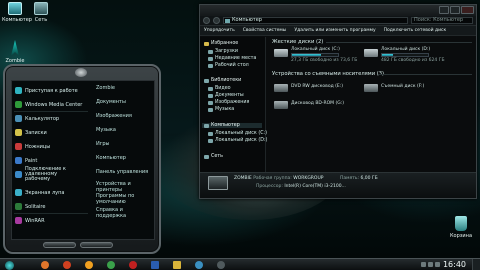  What do you see at coordinates (455, 10) in the screenshot?
I see `maximize-button` at bounding box center [455, 10].